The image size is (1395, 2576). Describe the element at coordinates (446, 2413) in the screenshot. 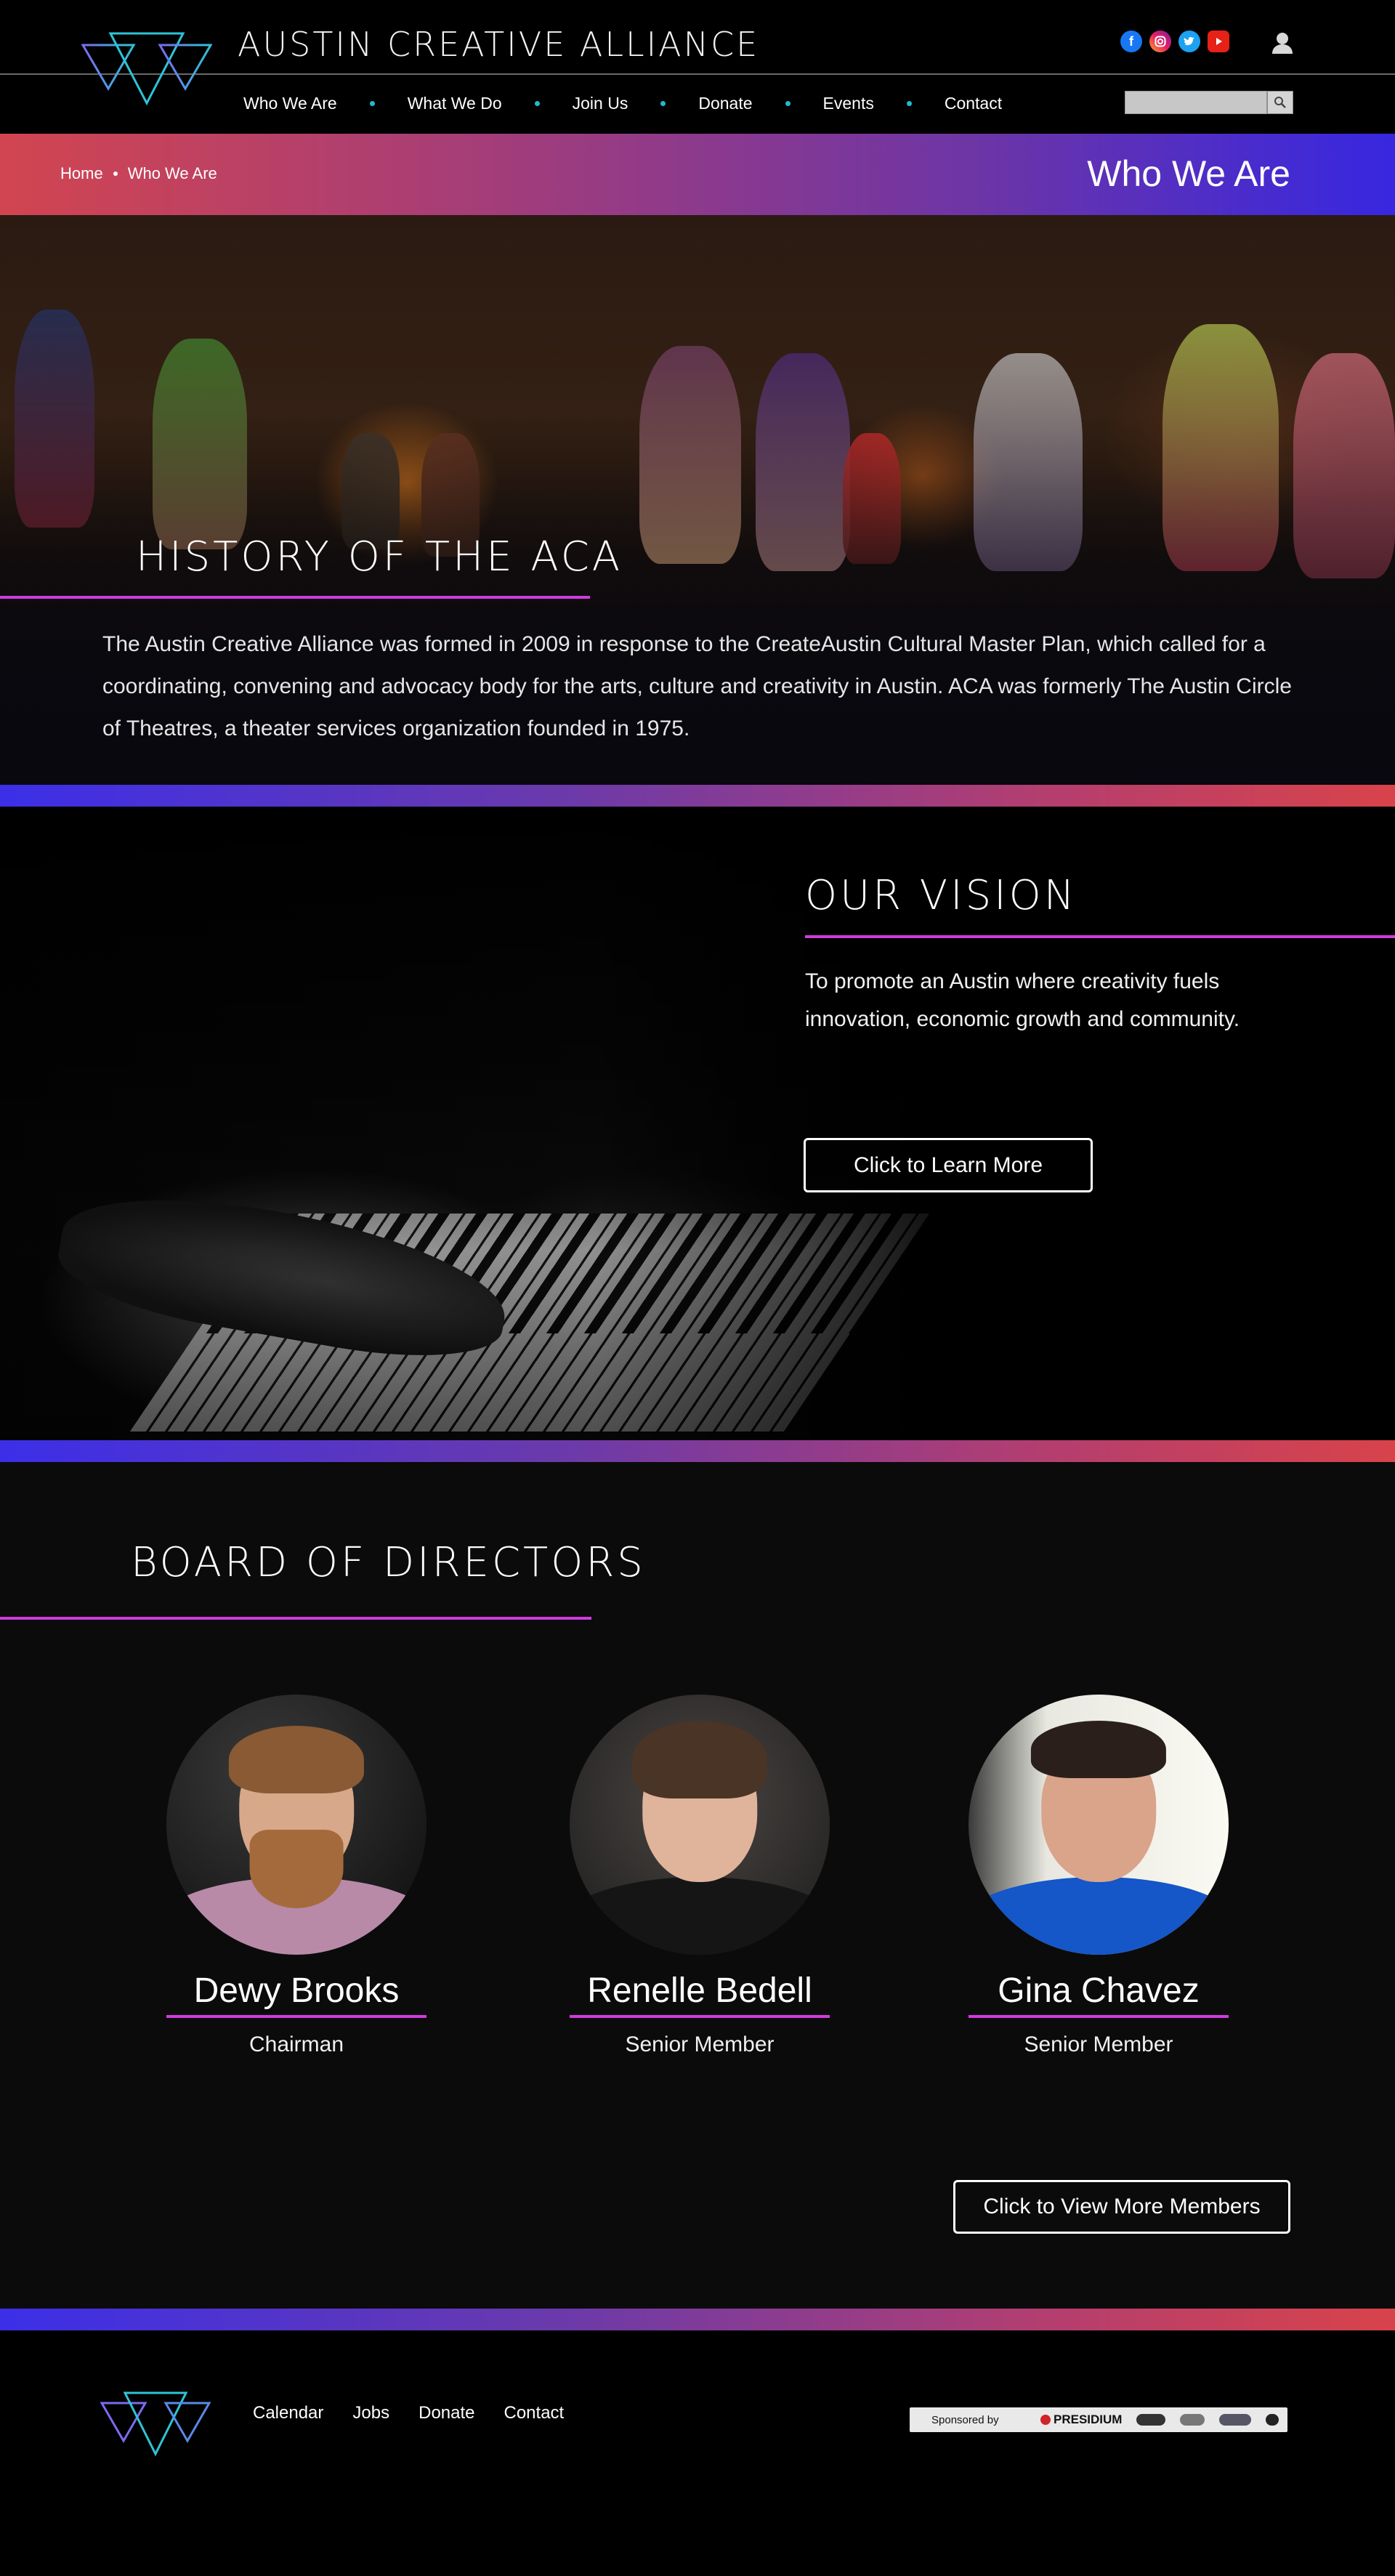

I see `footer-link-donate: Donate` at that location.